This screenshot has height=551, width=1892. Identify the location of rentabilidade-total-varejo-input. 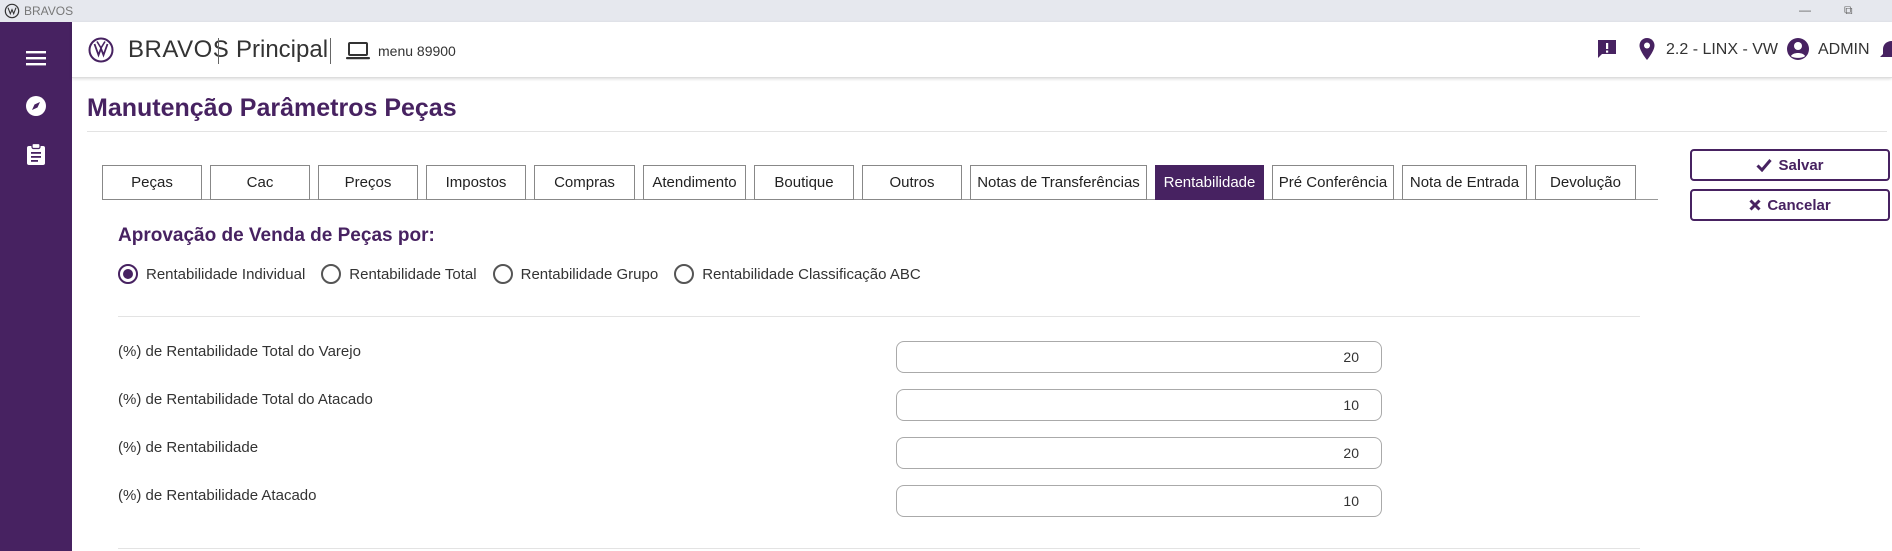
(1139, 357).